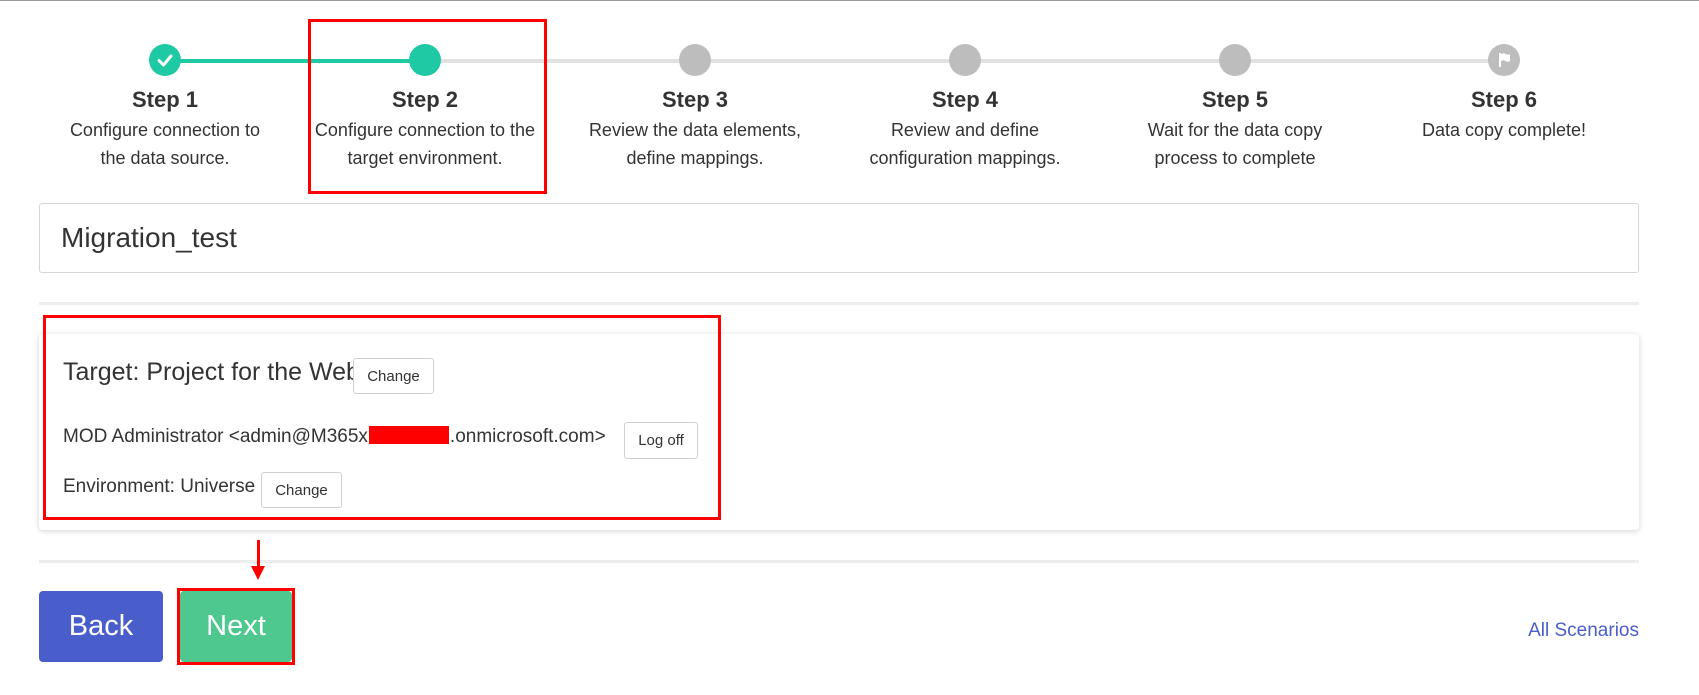  Describe the element at coordinates (165, 158) in the screenshot. I see `step-1-desc-line2: the data source.` at that location.